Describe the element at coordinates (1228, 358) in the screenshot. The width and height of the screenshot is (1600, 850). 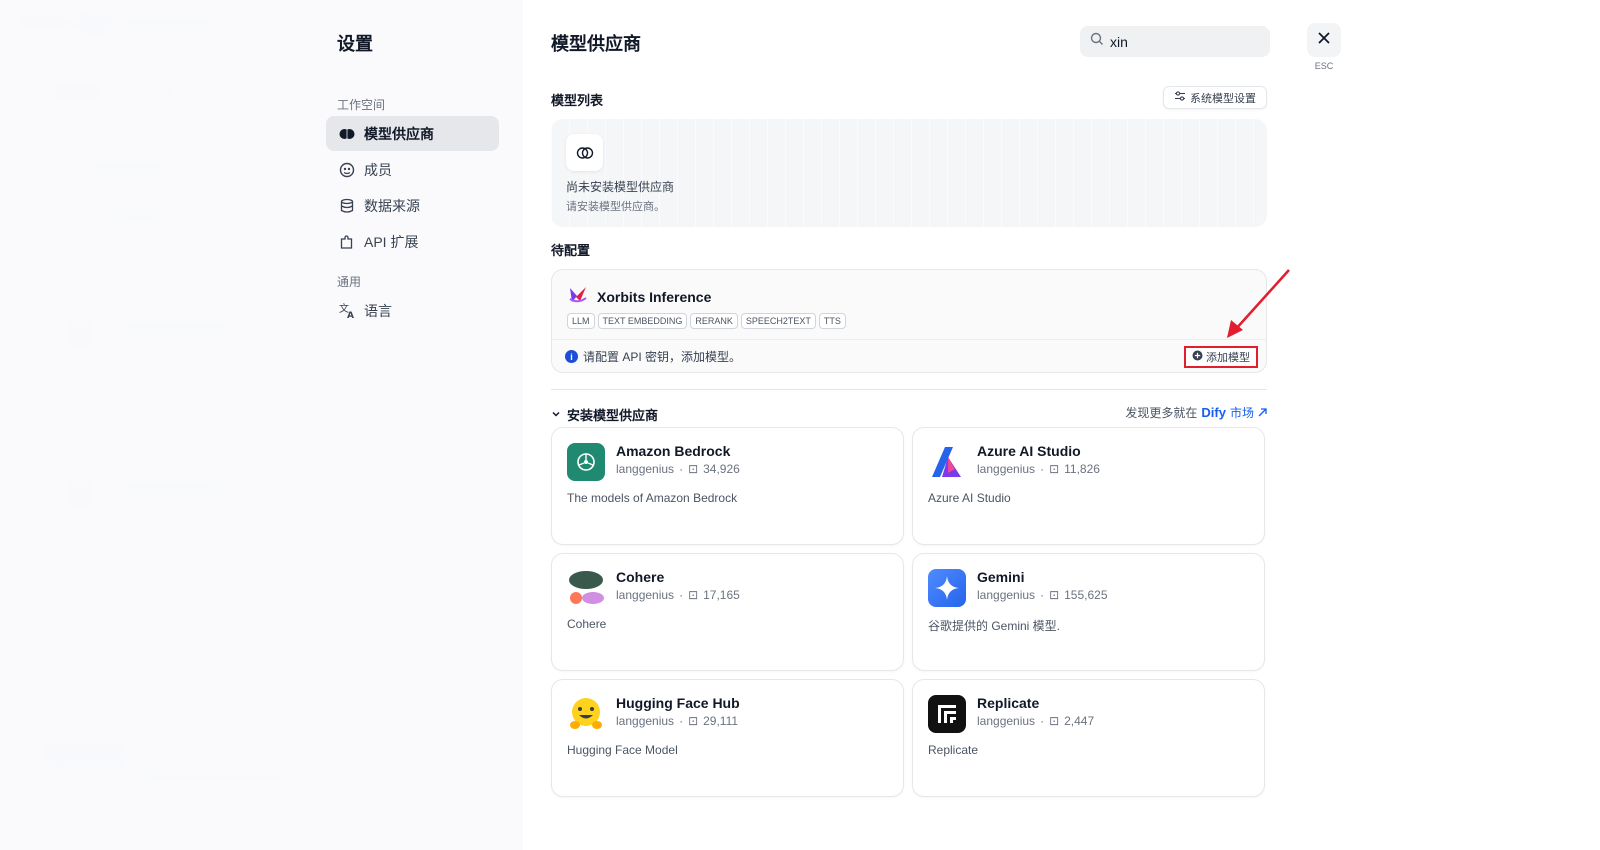
I see `add-model-label: 添加模型` at that location.